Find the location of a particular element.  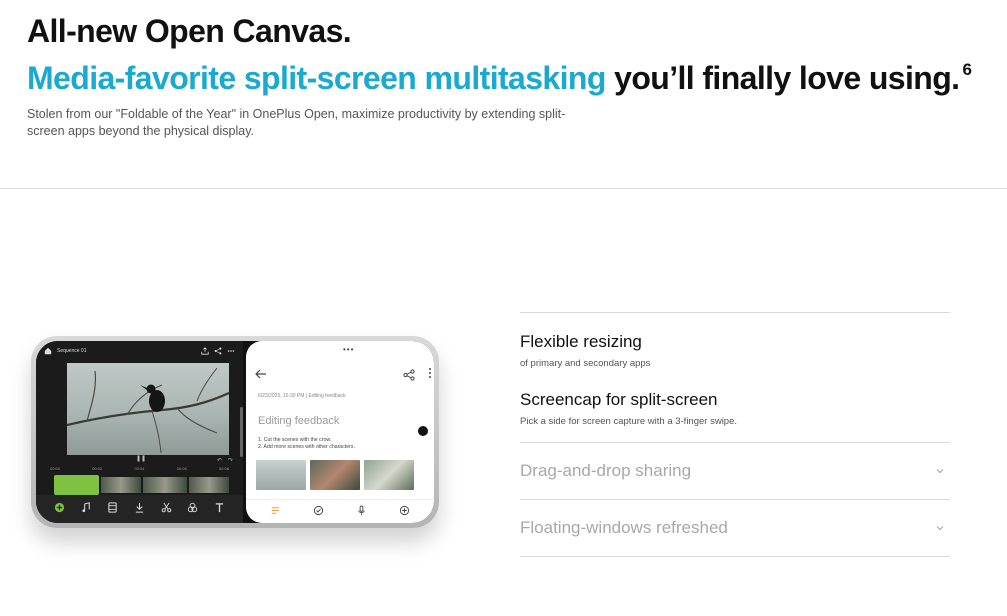

tick-label: 00:06 is located at coordinates (181, 468).